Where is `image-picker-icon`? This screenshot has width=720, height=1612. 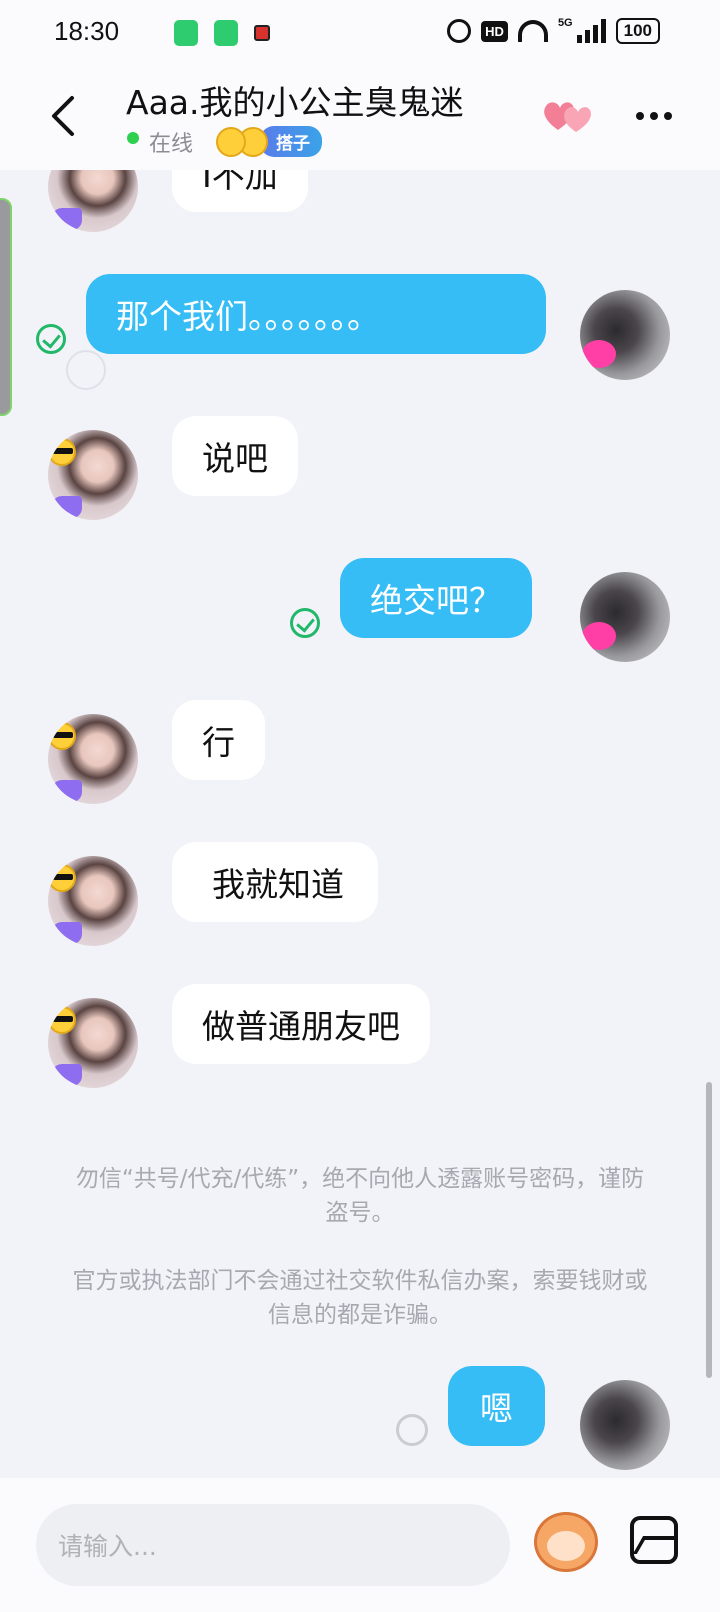
image-picker-icon is located at coordinates (654, 1540).